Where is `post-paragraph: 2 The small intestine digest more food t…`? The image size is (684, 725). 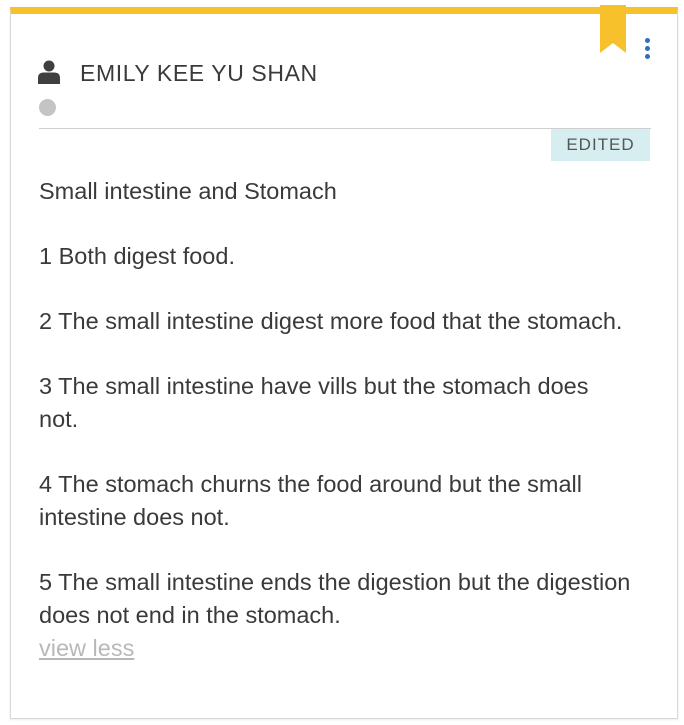
post-paragraph: 2 The small intestine digest more food t… is located at coordinates (331, 321).